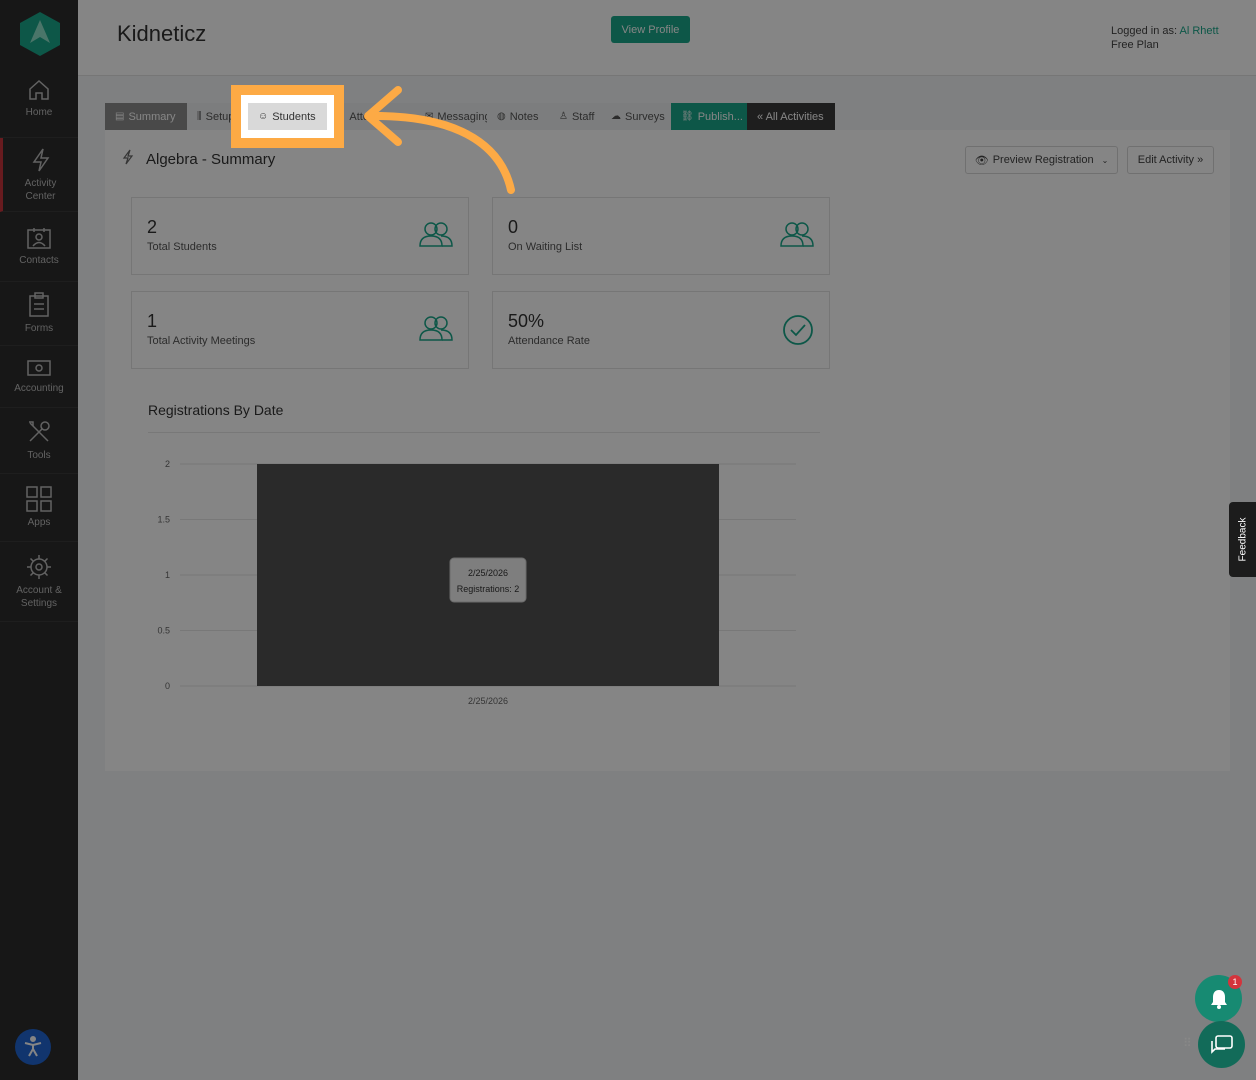 The image size is (1256, 1080). I want to click on bell-icon, so click(1218, 999).